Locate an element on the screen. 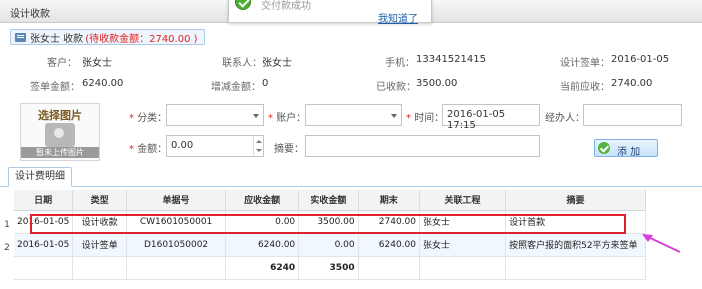 The image size is (702, 289). time-input: 2016-01-05 17:15 is located at coordinates (491, 117).